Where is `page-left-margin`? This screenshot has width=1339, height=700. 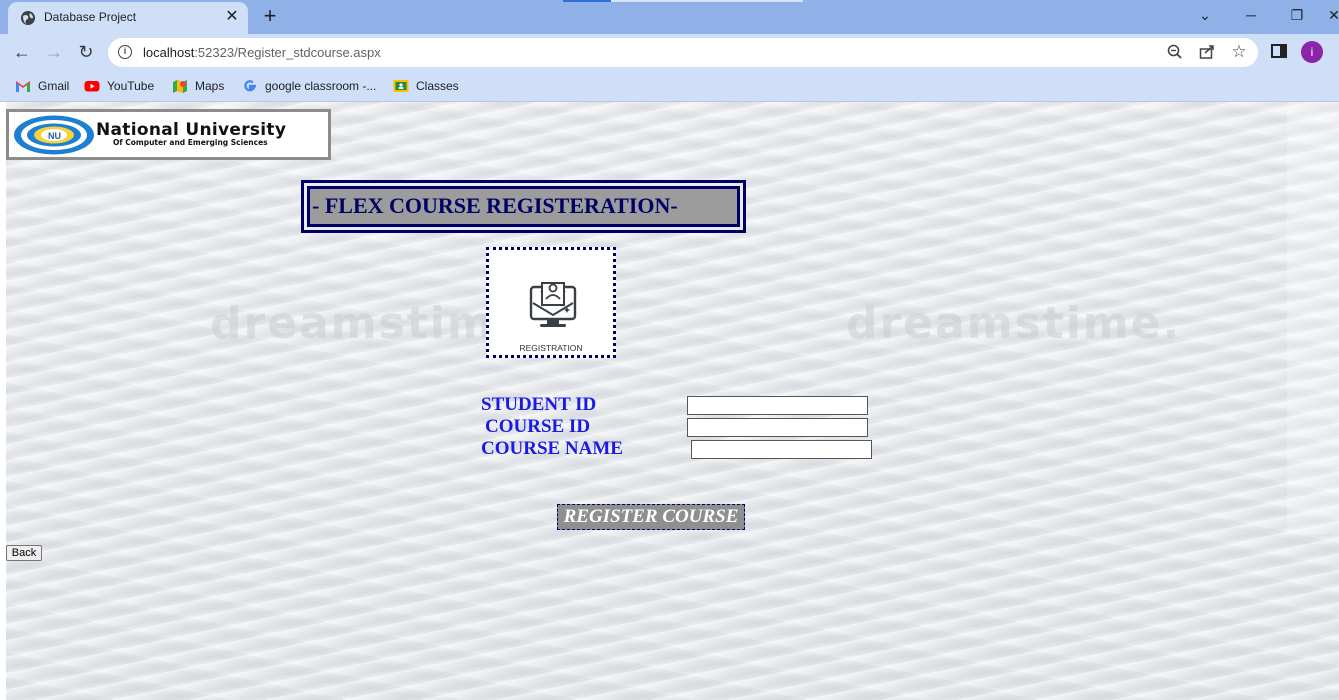
page-left-margin is located at coordinates (3, 401).